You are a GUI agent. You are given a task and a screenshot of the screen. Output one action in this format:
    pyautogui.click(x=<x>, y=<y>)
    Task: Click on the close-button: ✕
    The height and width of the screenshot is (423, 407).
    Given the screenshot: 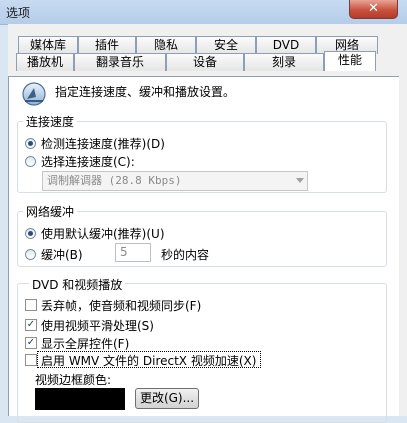 What is the action you would take?
    pyautogui.click(x=373, y=9)
    